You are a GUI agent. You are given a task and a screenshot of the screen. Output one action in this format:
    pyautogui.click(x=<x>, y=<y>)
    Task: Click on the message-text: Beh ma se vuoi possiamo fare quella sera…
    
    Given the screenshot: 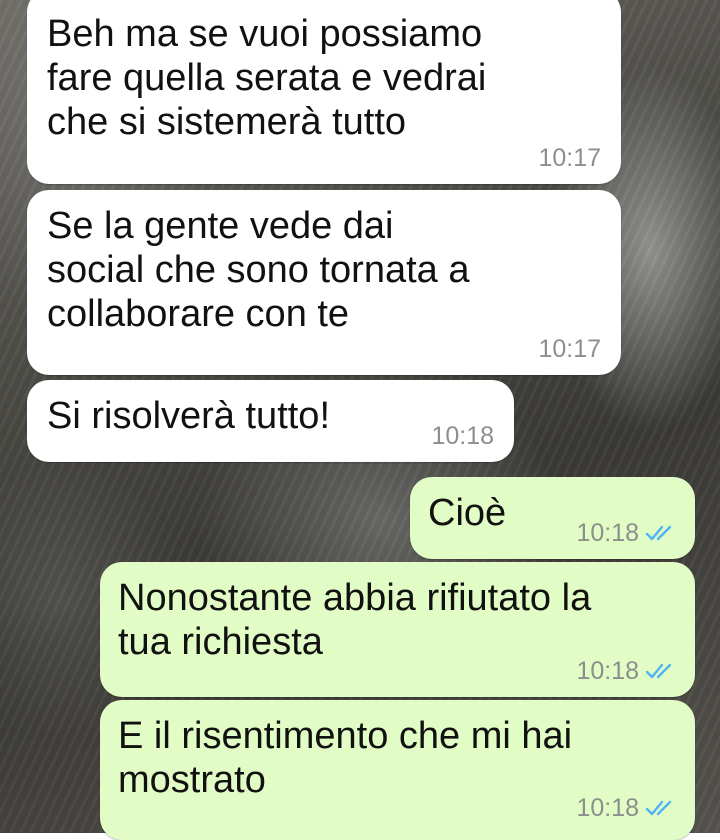 What is the action you would take?
    pyautogui.click(x=267, y=78)
    